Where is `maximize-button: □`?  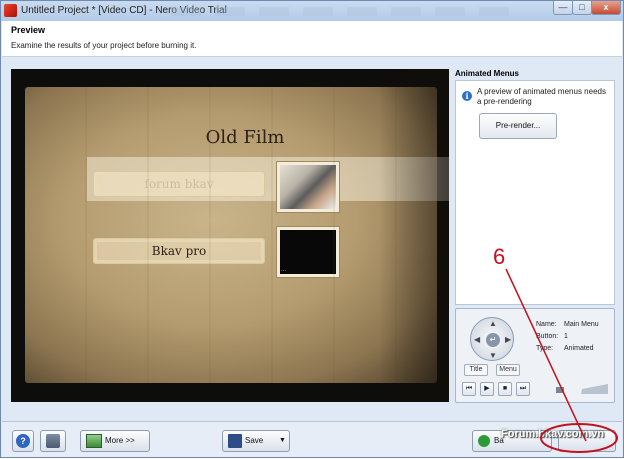
maximize-button: □ is located at coordinates (582, 8).